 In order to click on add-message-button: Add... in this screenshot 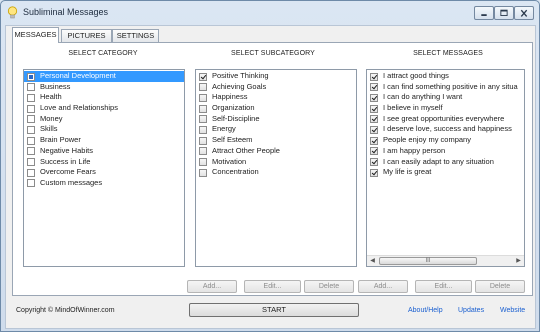, I will do `click(383, 286)`.